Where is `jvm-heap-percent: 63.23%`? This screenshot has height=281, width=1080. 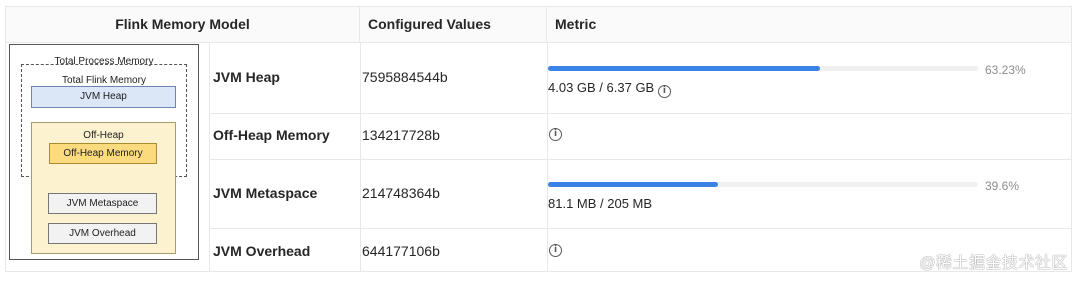 jvm-heap-percent: 63.23% is located at coordinates (1005, 70).